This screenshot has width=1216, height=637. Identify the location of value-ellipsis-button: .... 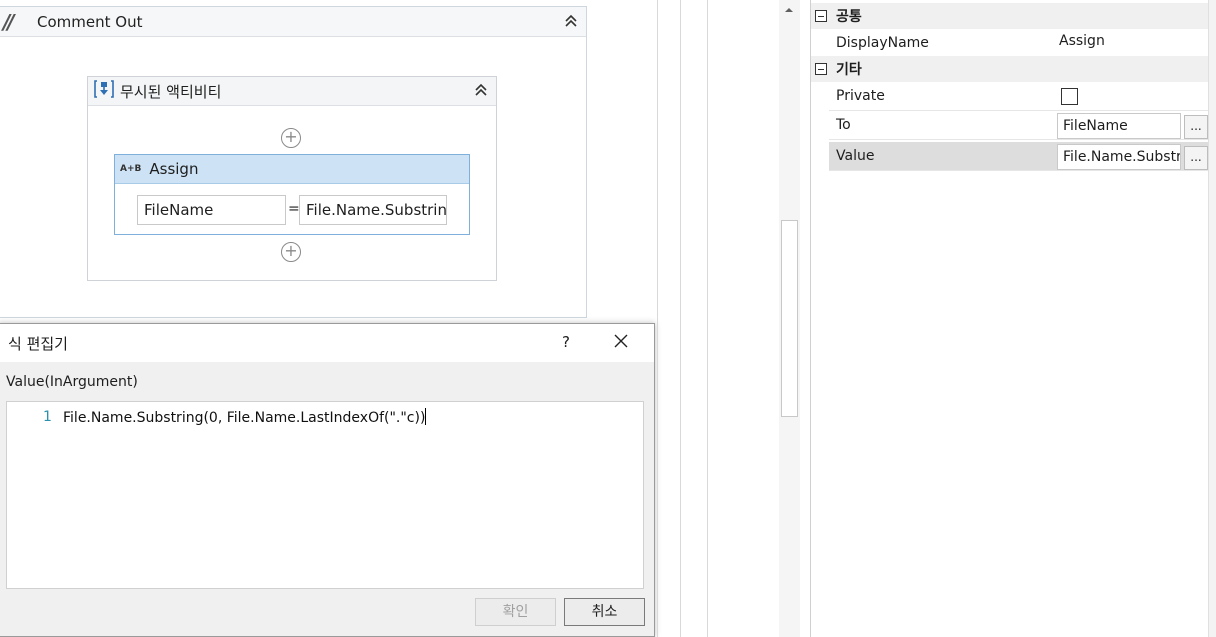
(1196, 158).